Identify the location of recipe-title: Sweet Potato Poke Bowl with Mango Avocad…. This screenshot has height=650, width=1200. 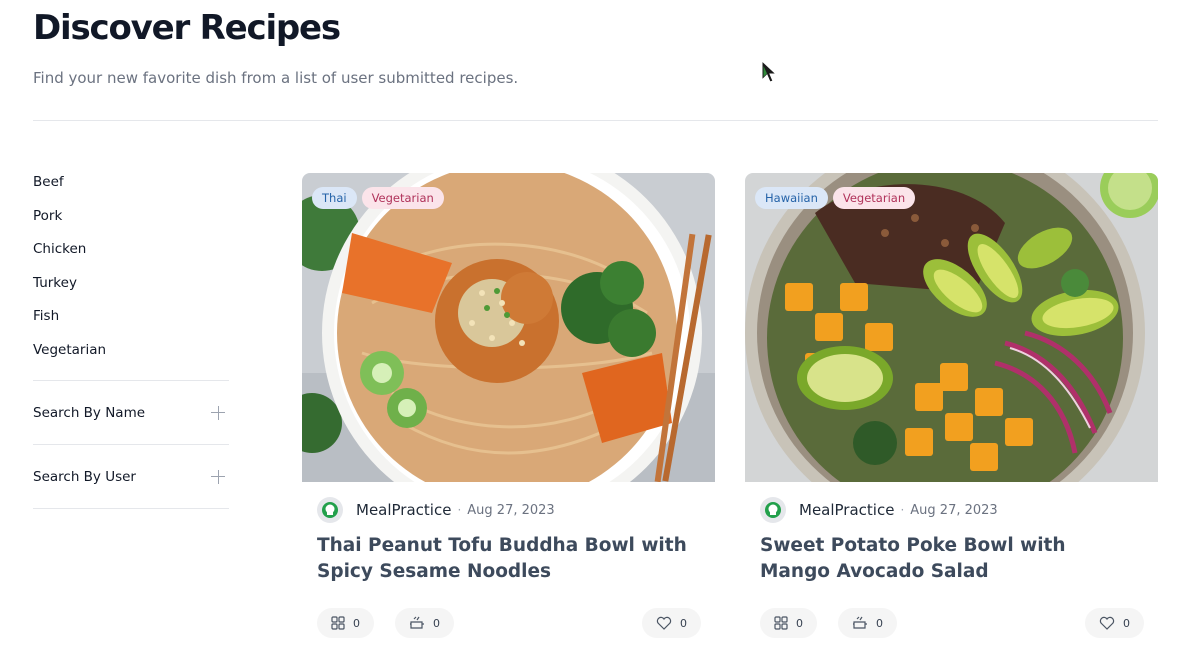
(945, 559).